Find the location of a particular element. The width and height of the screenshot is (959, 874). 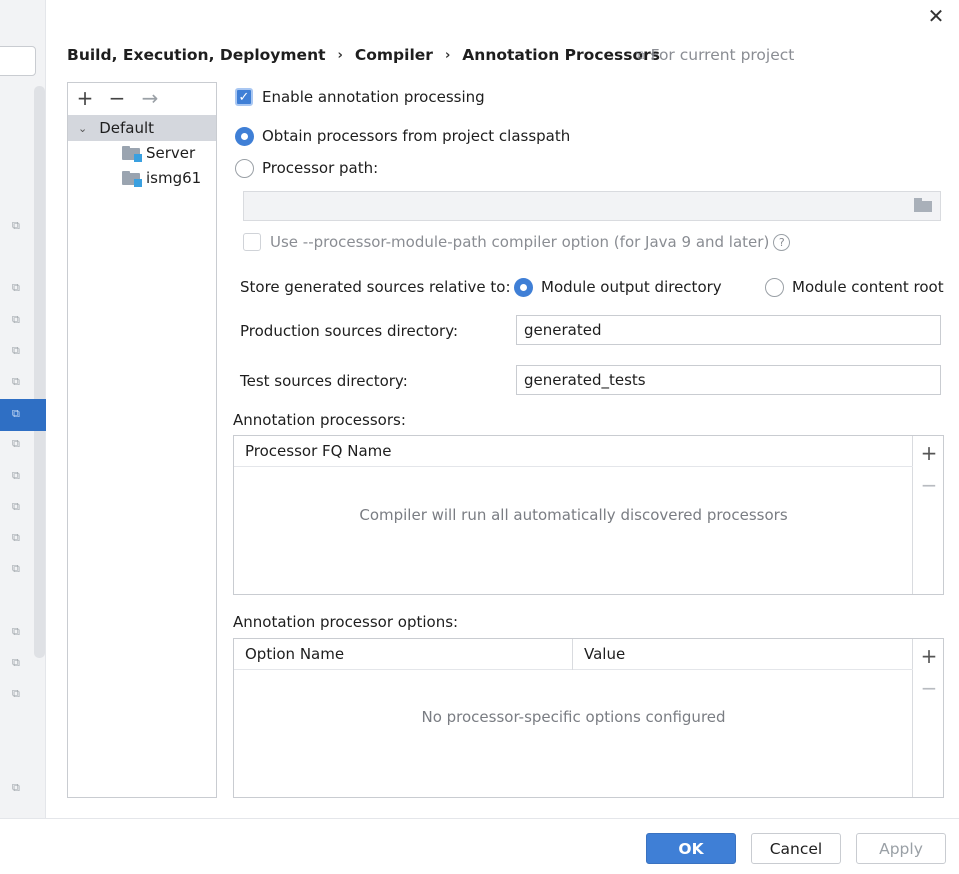

tree-node-label: ismg61 is located at coordinates (174, 178).